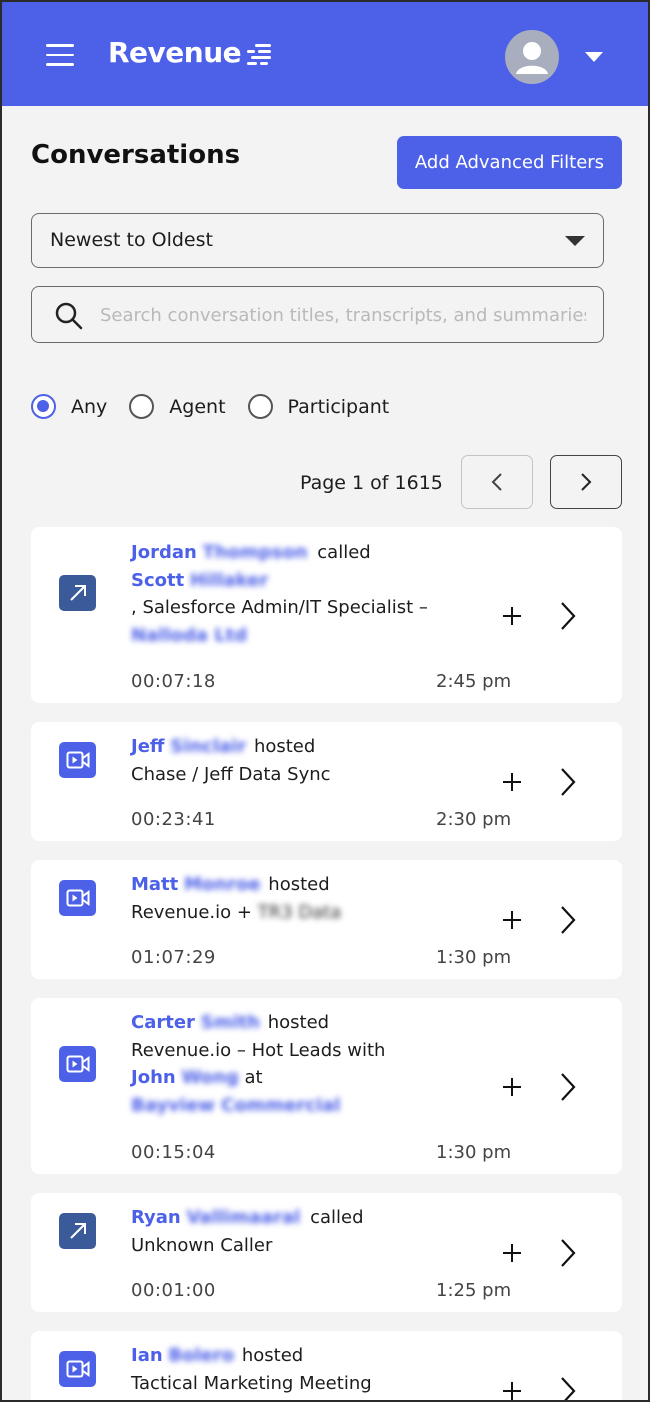  I want to click on pagination-status: Page 1 of 1615, so click(371, 483).